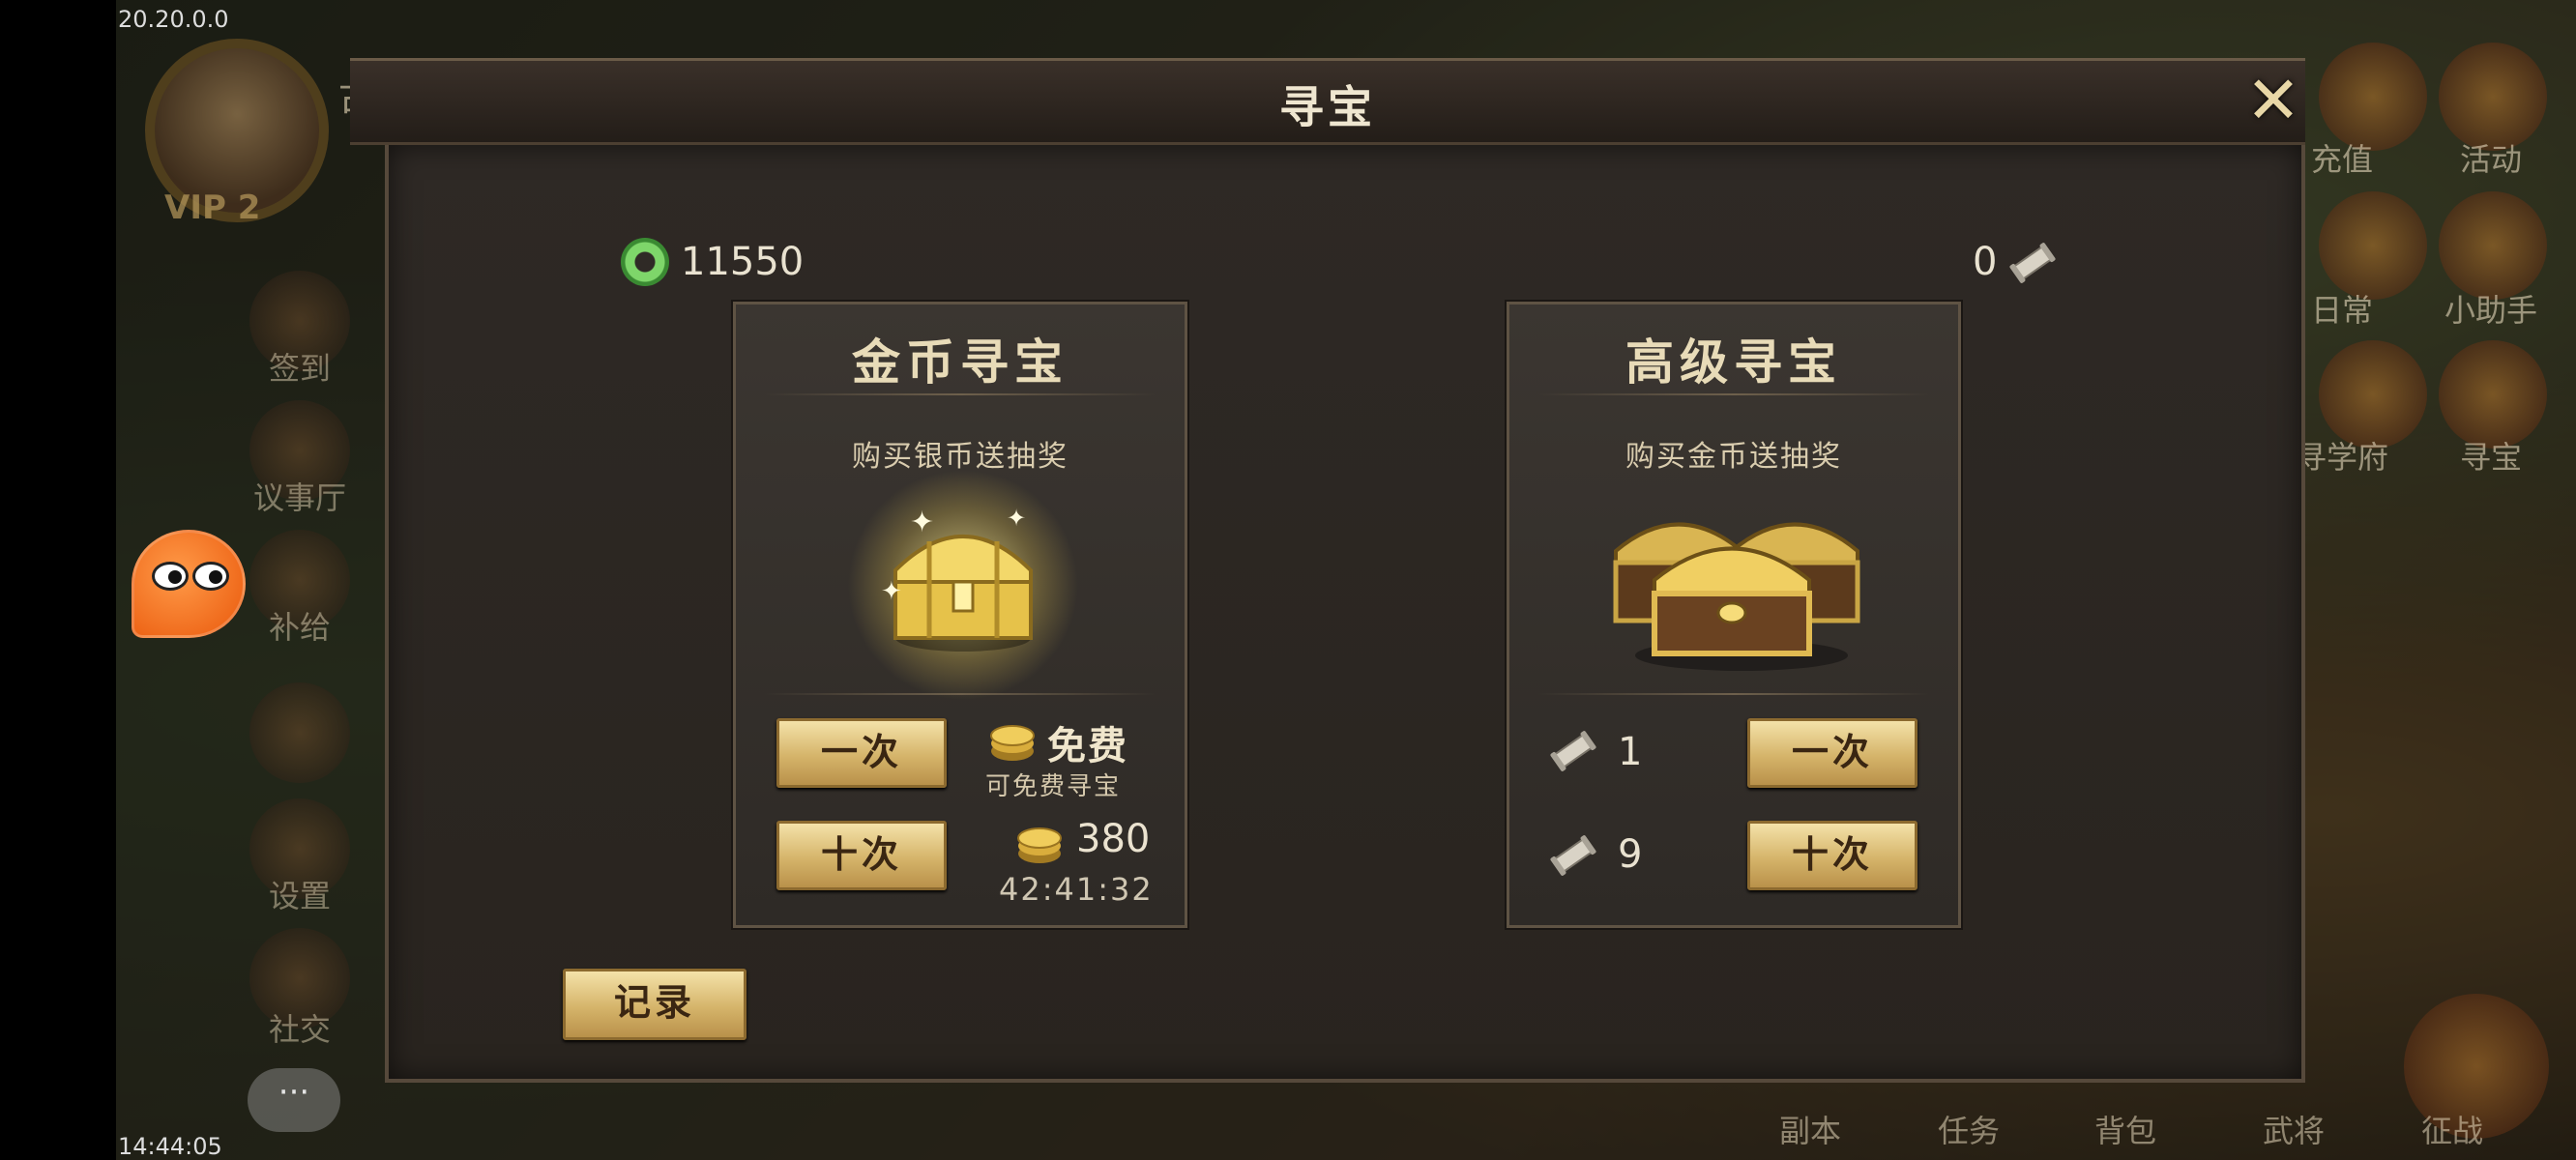 This screenshot has width=2576, height=1160. What do you see at coordinates (1630, 855) in the screenshot?
I see `ten-scroll-cost: 9` at bounding box center [1630, 855].